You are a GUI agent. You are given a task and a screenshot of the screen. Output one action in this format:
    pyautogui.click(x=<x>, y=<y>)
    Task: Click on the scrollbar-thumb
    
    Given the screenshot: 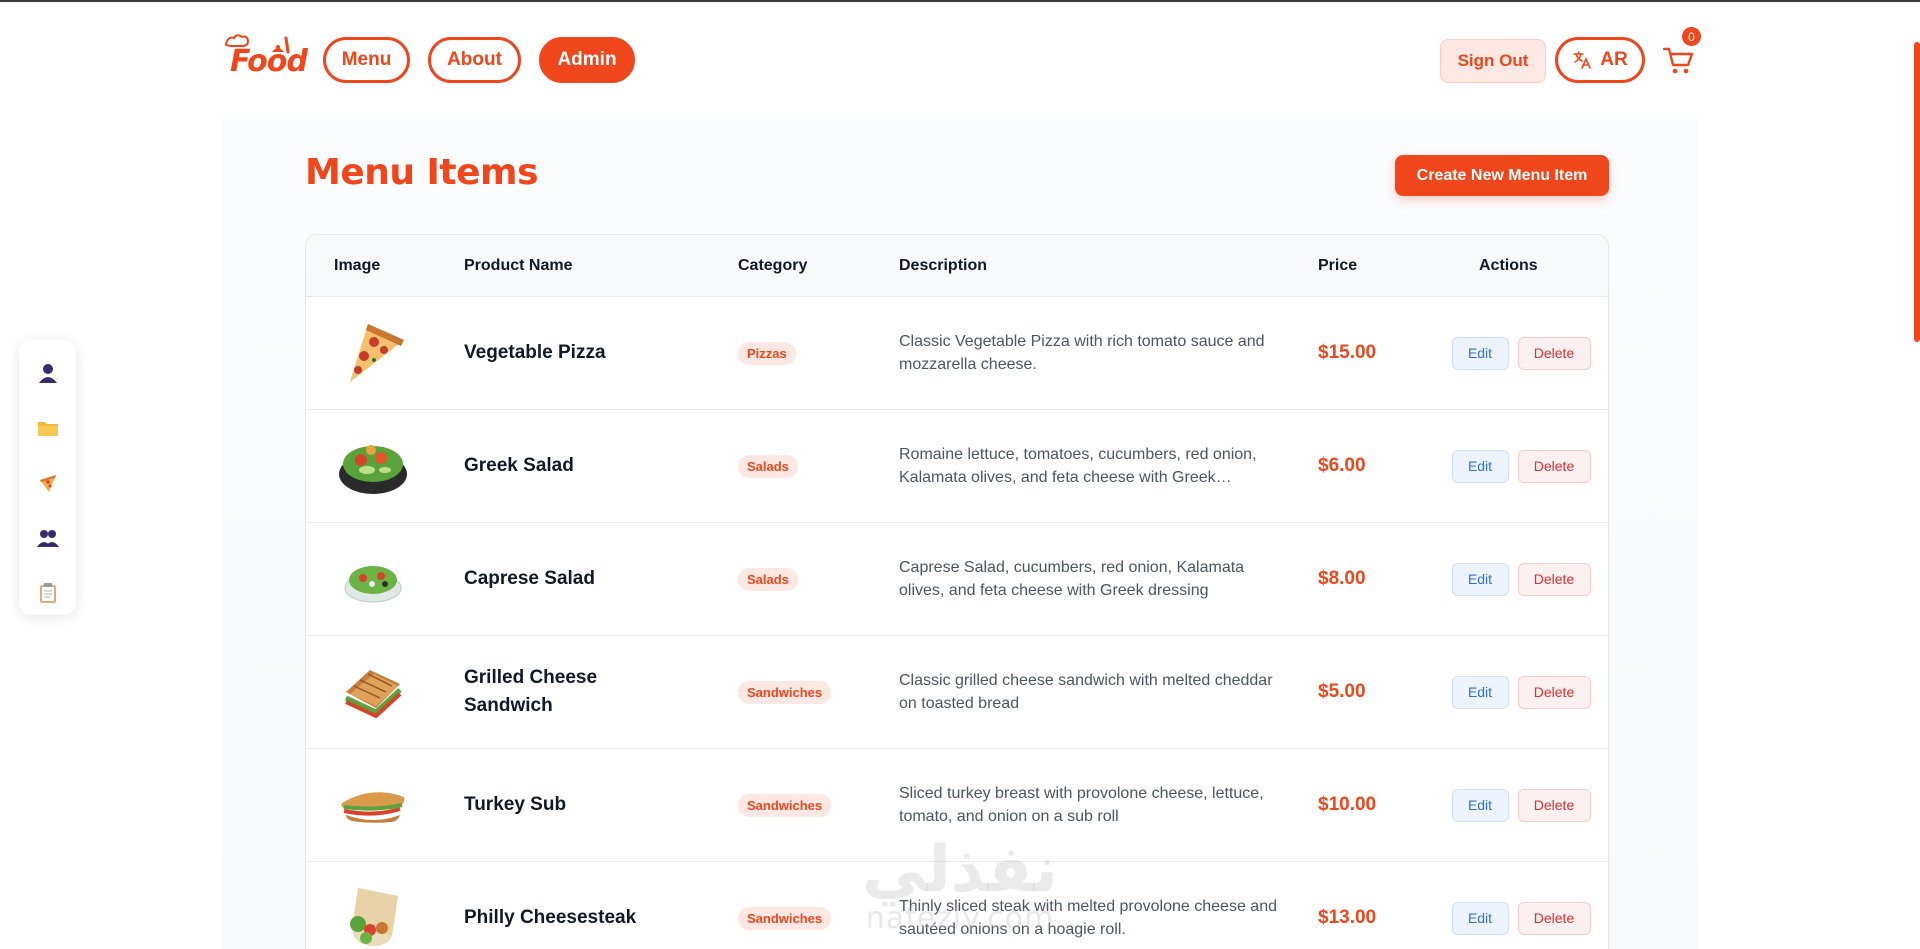 What is the action you would take?
    pyautogui.click(x=1917, y=192)
    